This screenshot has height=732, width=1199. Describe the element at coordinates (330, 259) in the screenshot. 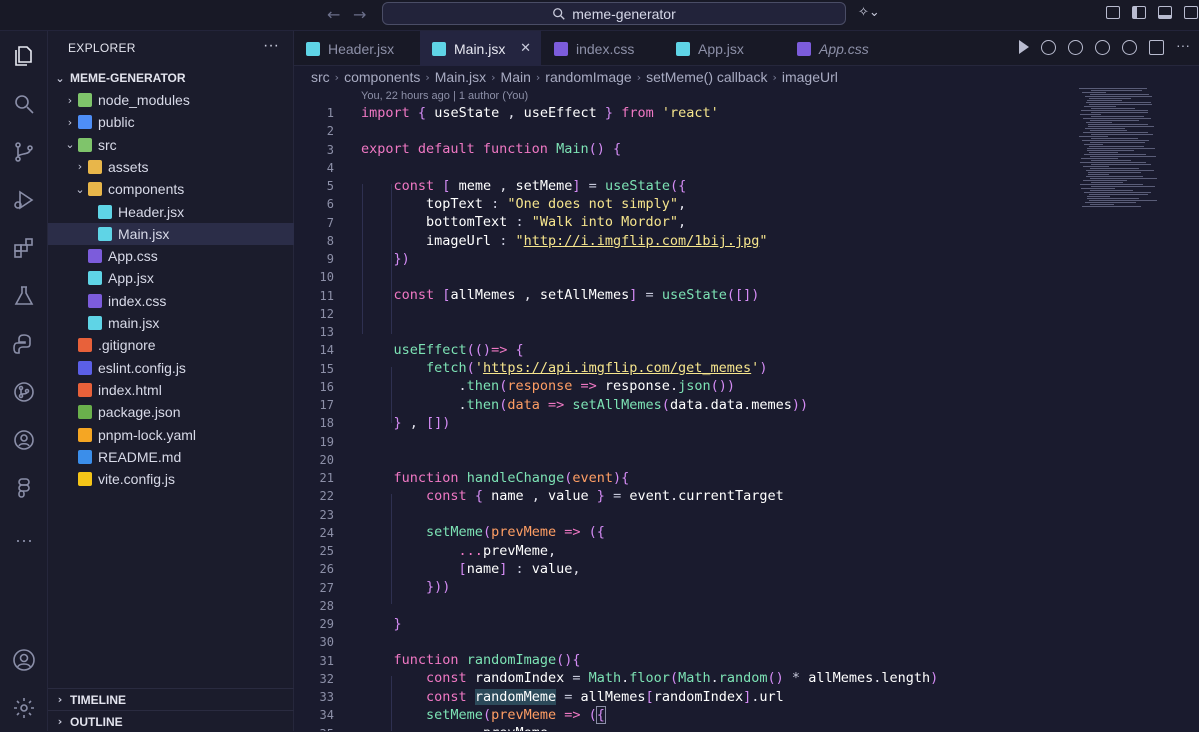

I see `line-number: 9` at that location.